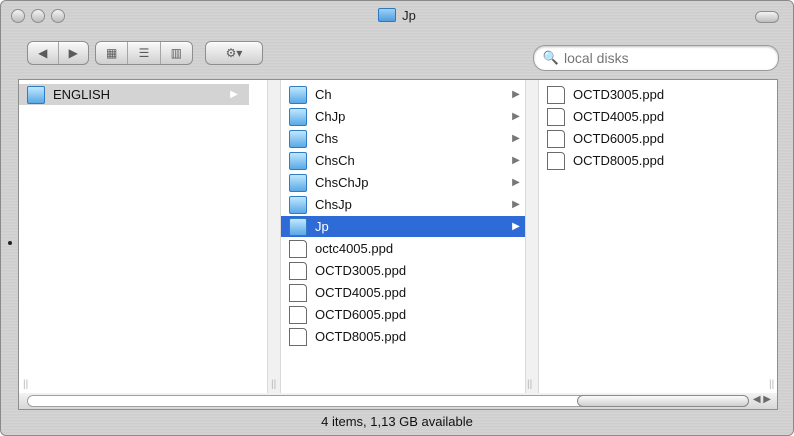 This screenshot has width=794, height=436. Describe the element at coordinates (342, 182) in the screenshot. I see `item-label: ChsChJp` at that location.